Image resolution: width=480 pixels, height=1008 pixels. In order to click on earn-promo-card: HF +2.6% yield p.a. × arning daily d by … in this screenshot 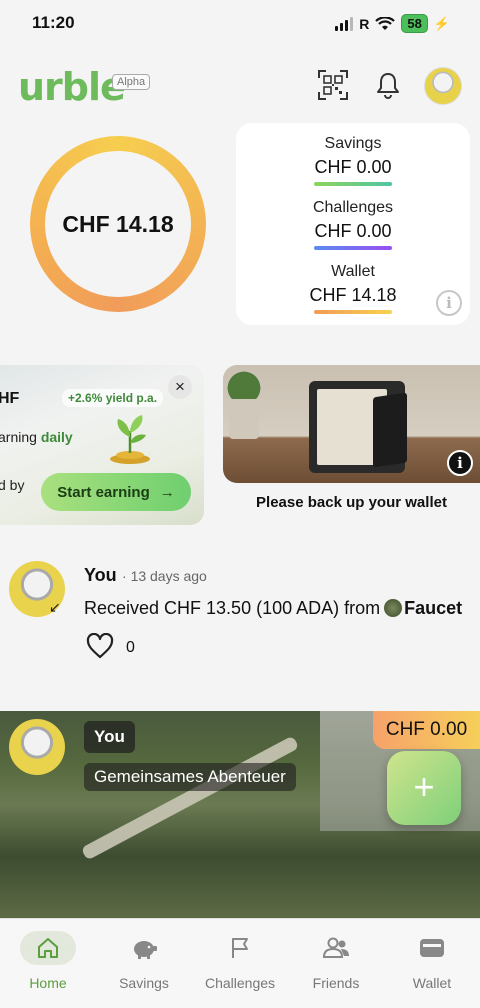, I will do `click(102, 445)`.